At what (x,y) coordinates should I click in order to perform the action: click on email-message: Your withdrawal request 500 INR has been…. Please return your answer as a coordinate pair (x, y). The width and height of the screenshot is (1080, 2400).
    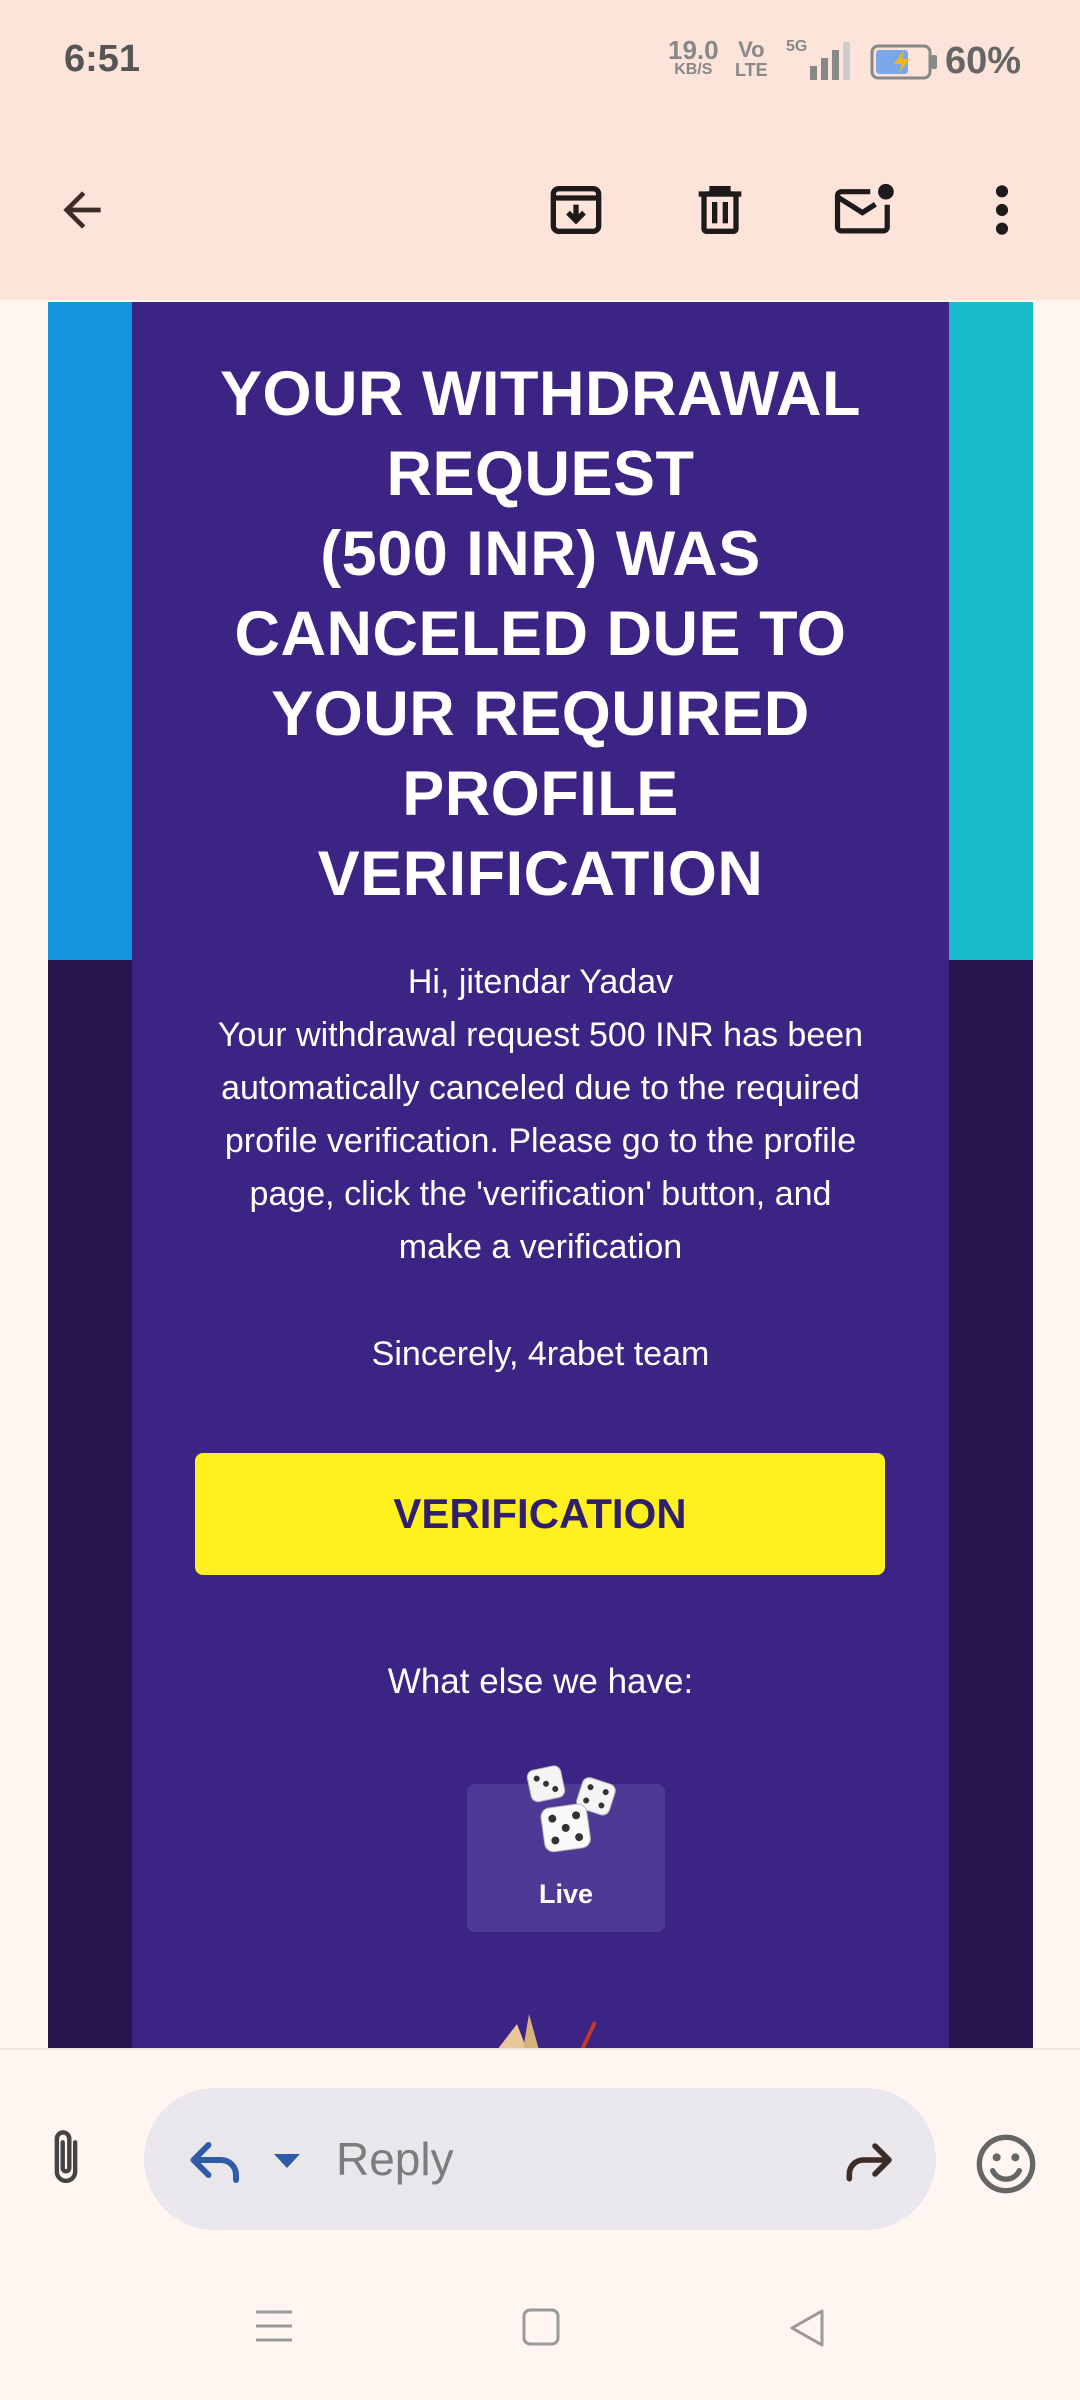
    Looking at the image, I should click on (540, 1141).